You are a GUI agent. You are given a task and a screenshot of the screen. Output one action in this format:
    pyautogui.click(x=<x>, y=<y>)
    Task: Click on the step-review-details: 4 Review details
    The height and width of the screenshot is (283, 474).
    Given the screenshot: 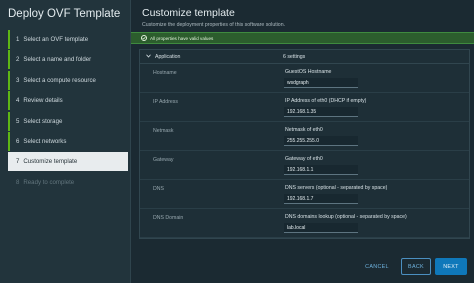 What is the action you would take?
    pyautogui.click(x=68, y=101)
    